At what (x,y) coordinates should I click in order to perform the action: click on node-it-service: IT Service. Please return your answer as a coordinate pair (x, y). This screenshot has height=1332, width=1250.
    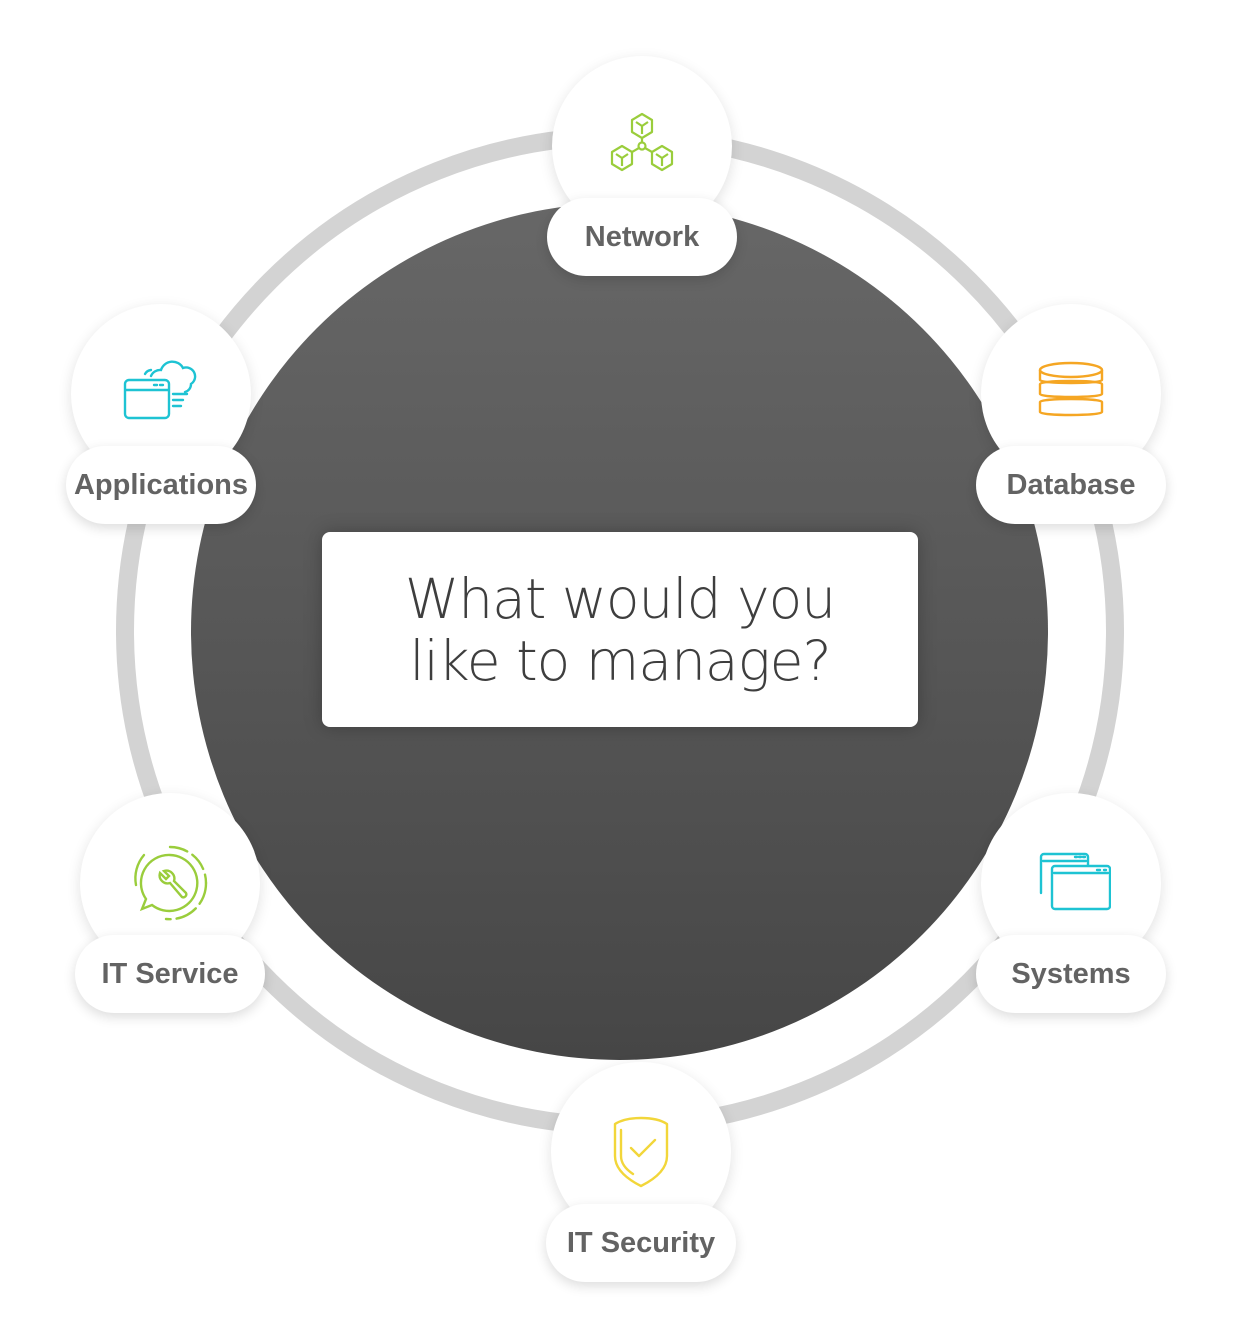
    Looking at the image, I should click on (170, 908).